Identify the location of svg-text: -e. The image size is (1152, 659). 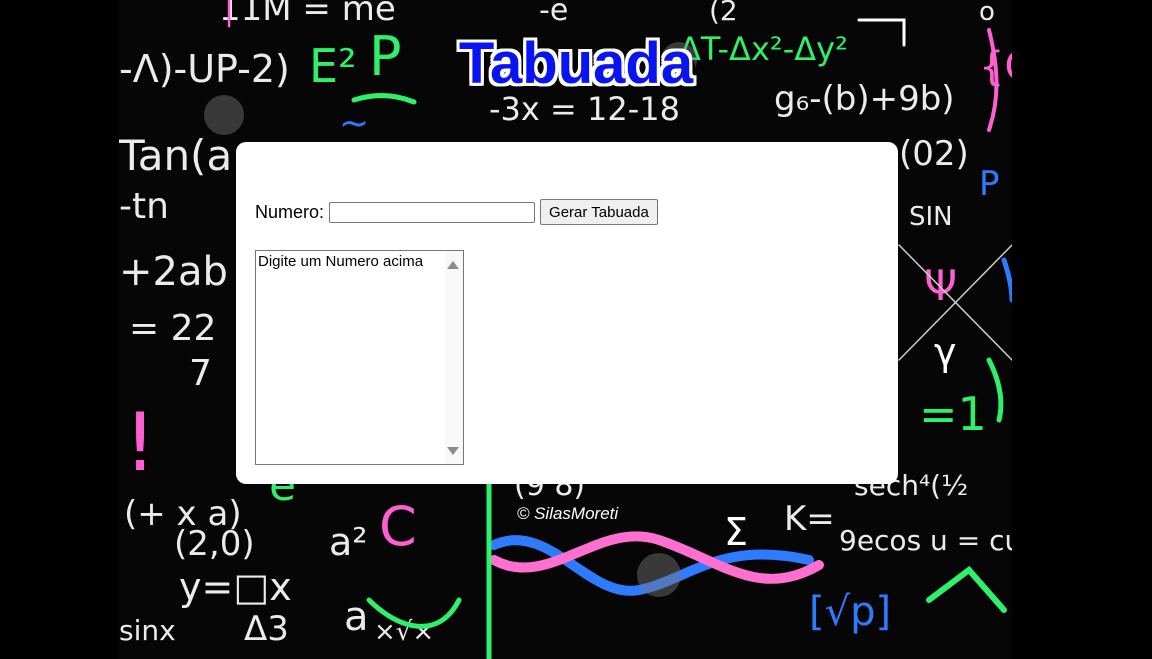
(553, 14).